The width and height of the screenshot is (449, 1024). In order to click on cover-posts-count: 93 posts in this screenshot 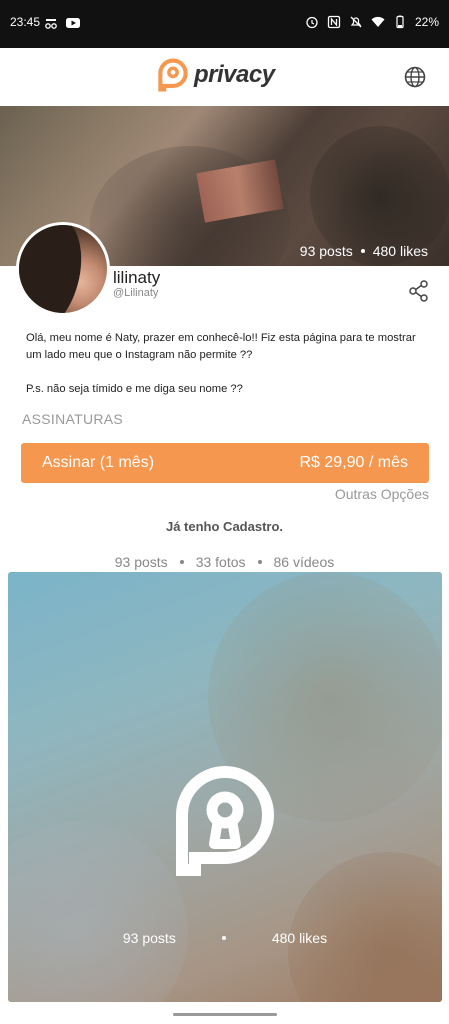, I will do `click(326, 251)`.